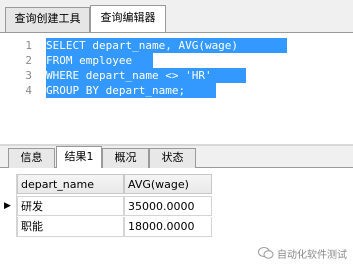 This screenshot has height=277, width=353. Describe the element at coordinates (70, 227) in the screenshot. I see `table-cell: 职能` at that location.